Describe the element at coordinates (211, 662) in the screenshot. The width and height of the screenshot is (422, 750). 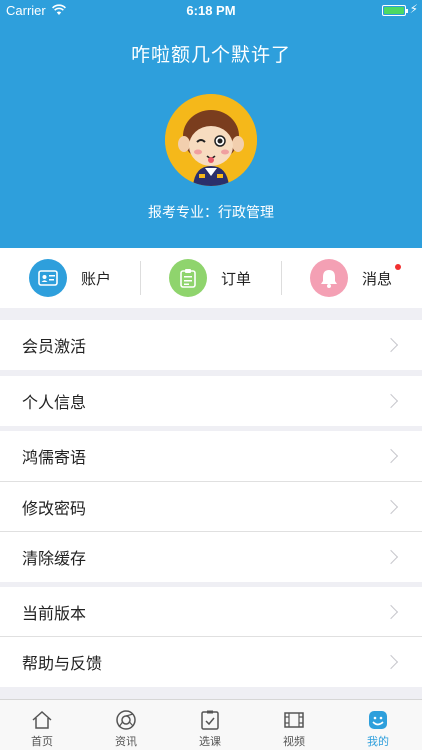
I see `help-feedback-row: 帮助与反馈` at that location.